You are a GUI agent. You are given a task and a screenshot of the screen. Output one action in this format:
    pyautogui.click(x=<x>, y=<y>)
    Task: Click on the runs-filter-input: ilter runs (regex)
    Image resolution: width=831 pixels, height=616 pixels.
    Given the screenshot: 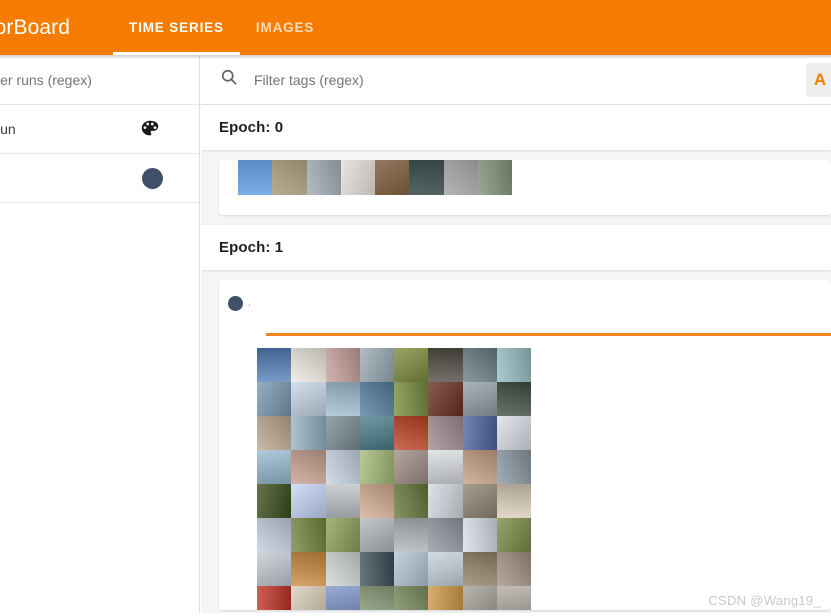 What is the action you would take?
    pyautogui.click(x=46, y=80)
    